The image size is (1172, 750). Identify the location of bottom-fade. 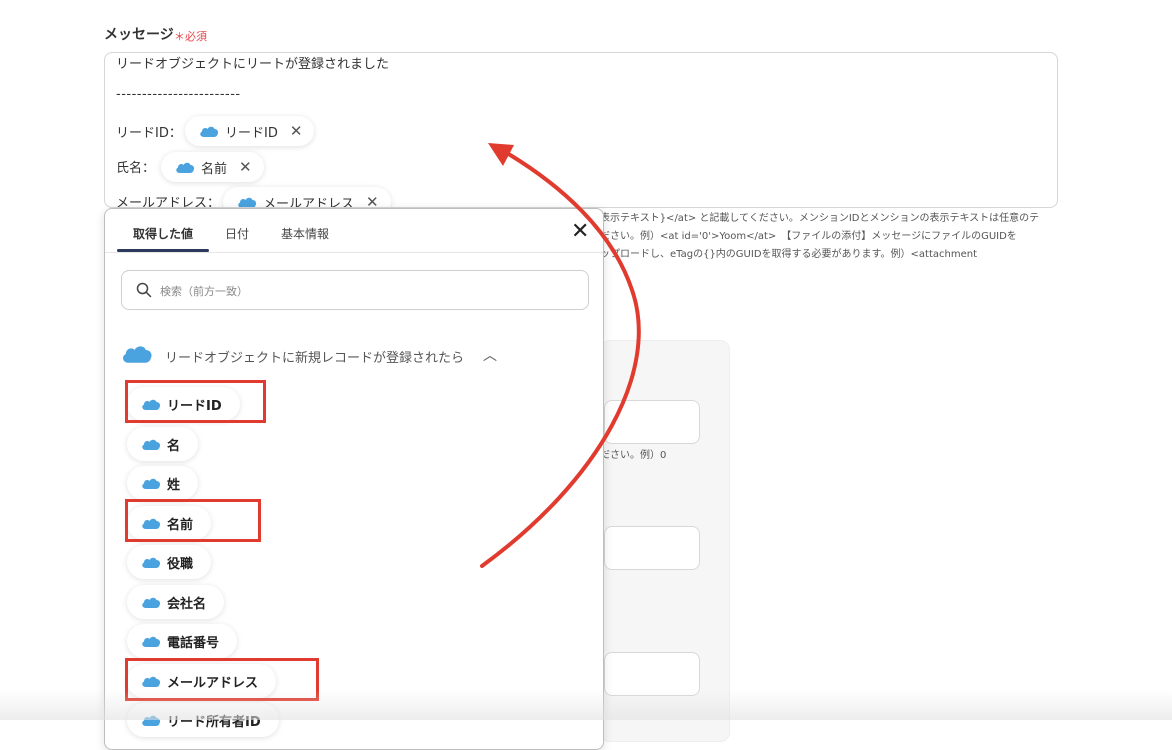
(586, 705).